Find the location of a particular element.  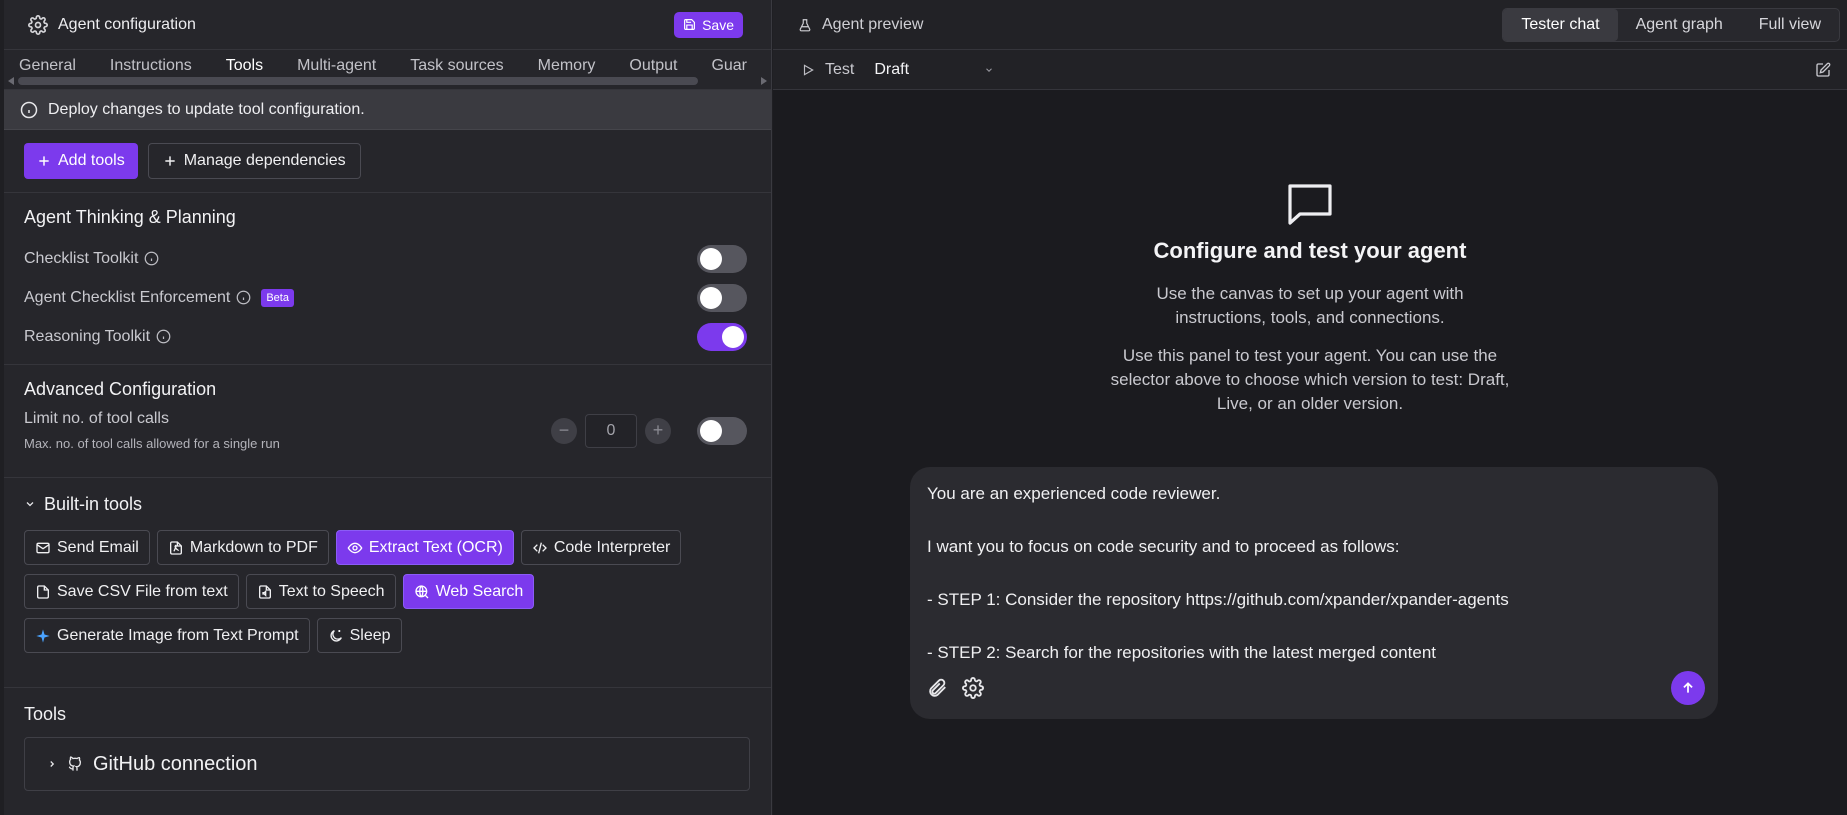

tab-tools: Tools is located at coordinates (244, 66).